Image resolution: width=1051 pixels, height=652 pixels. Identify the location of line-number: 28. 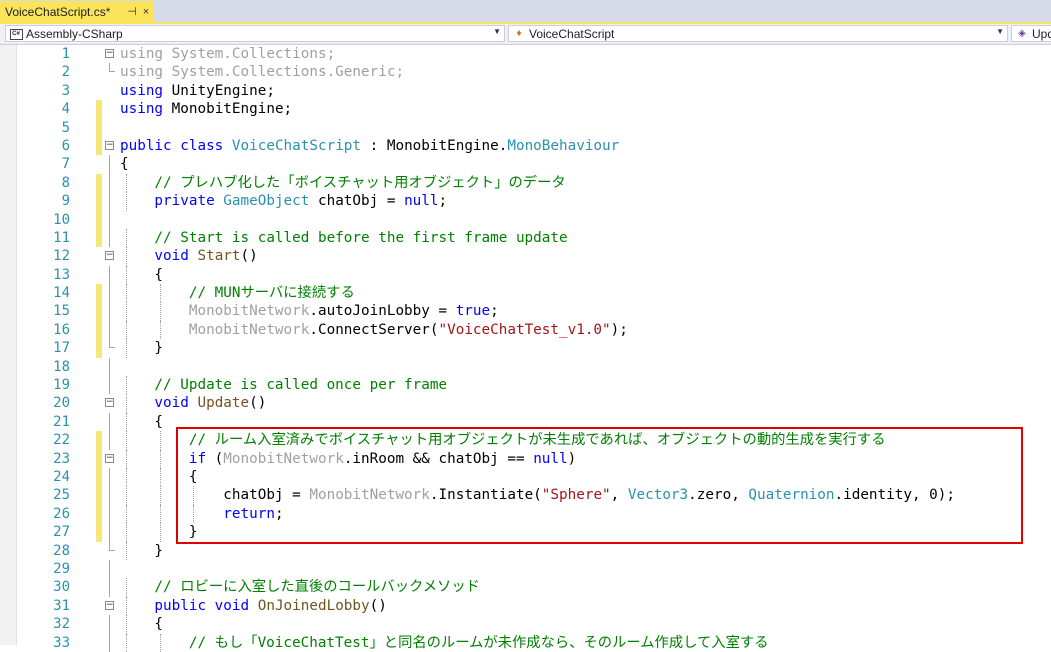
(61, 550).